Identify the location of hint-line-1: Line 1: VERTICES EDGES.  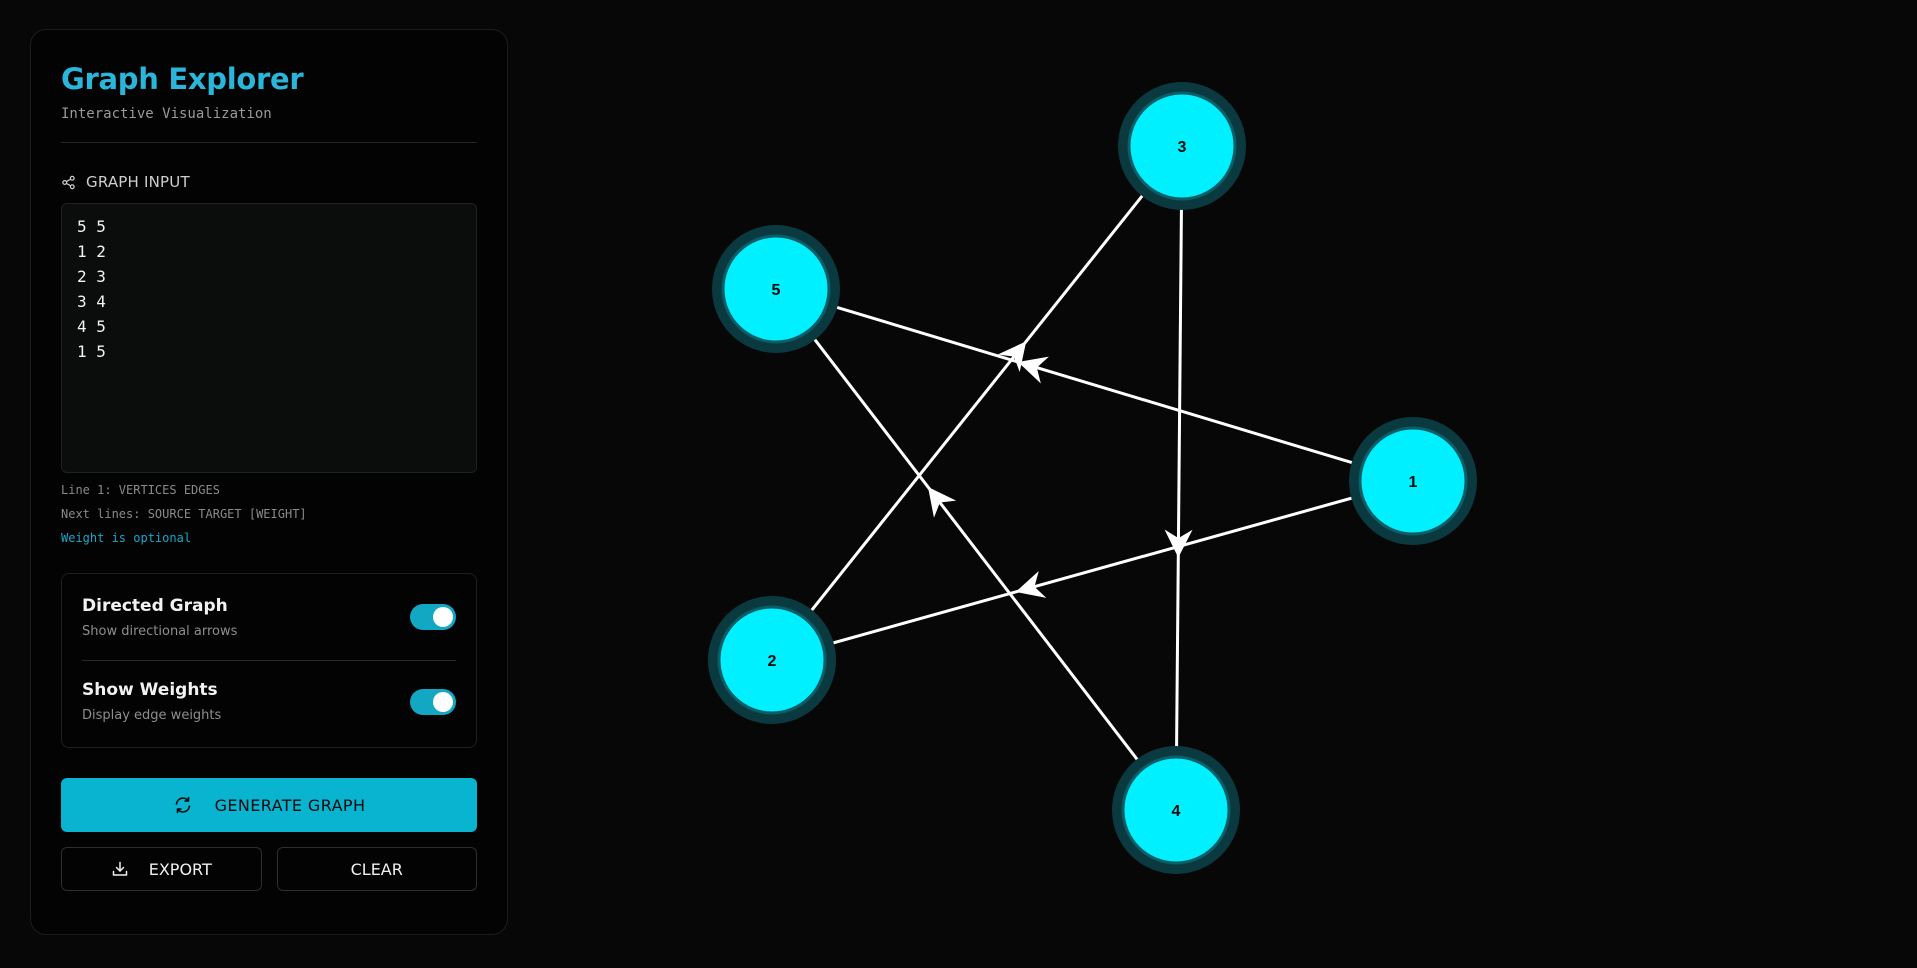
(140, 490).